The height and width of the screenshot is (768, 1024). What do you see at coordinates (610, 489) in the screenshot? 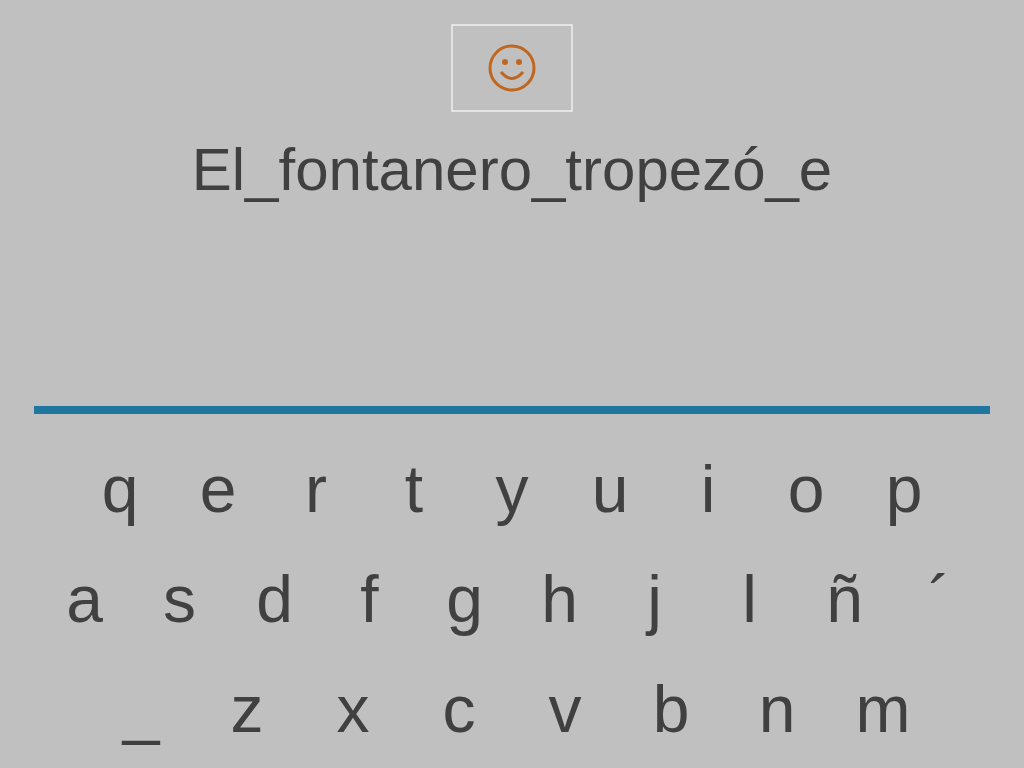
I see `key-button: u` at bounding box center [610, 489].